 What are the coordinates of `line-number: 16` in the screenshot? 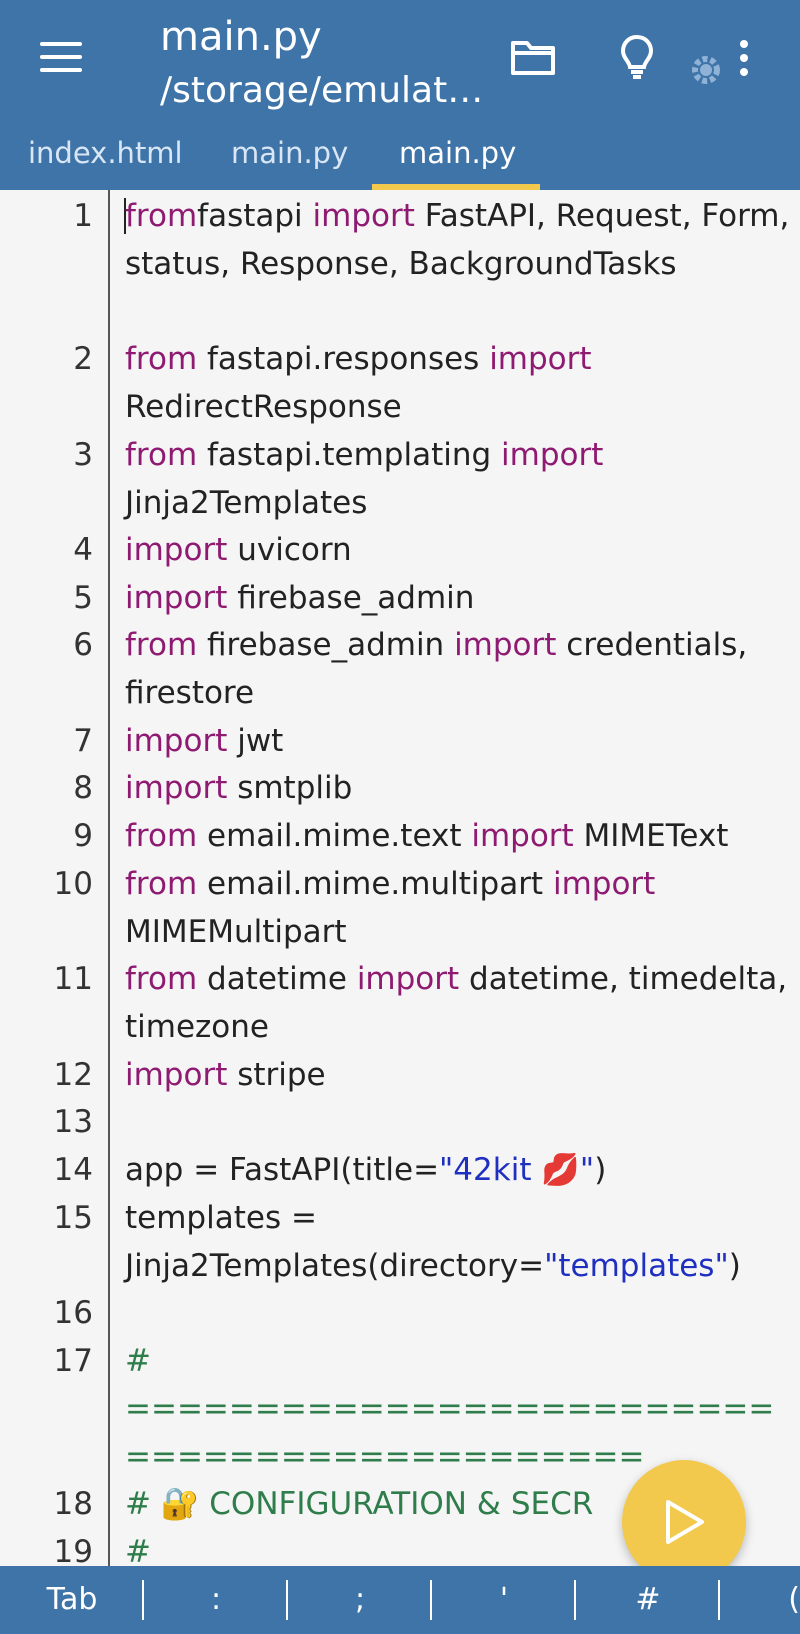 It's located at (73, 1313).